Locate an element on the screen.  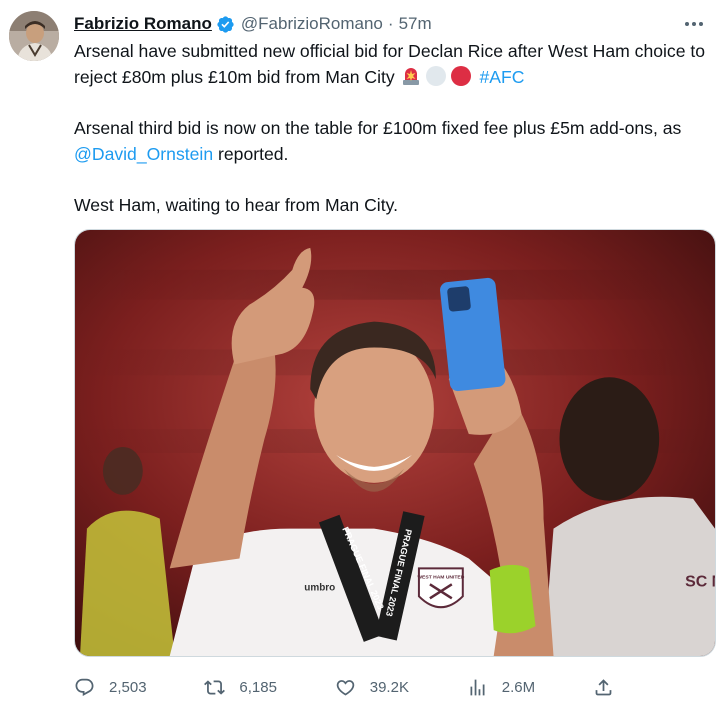
avatar-photo is located at coordinates (34, 36).